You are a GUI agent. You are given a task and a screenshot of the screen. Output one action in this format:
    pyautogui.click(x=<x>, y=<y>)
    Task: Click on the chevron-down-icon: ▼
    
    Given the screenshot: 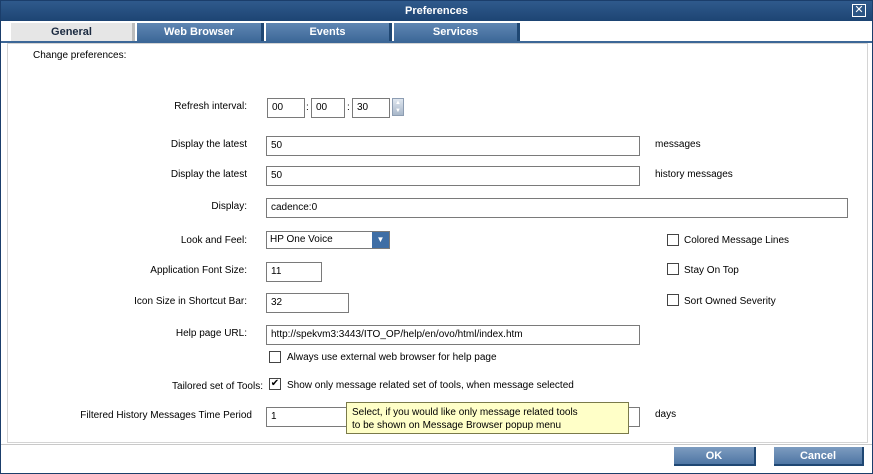 What is the action you would take?
    pyautogui.click(x=380, y=240)
    